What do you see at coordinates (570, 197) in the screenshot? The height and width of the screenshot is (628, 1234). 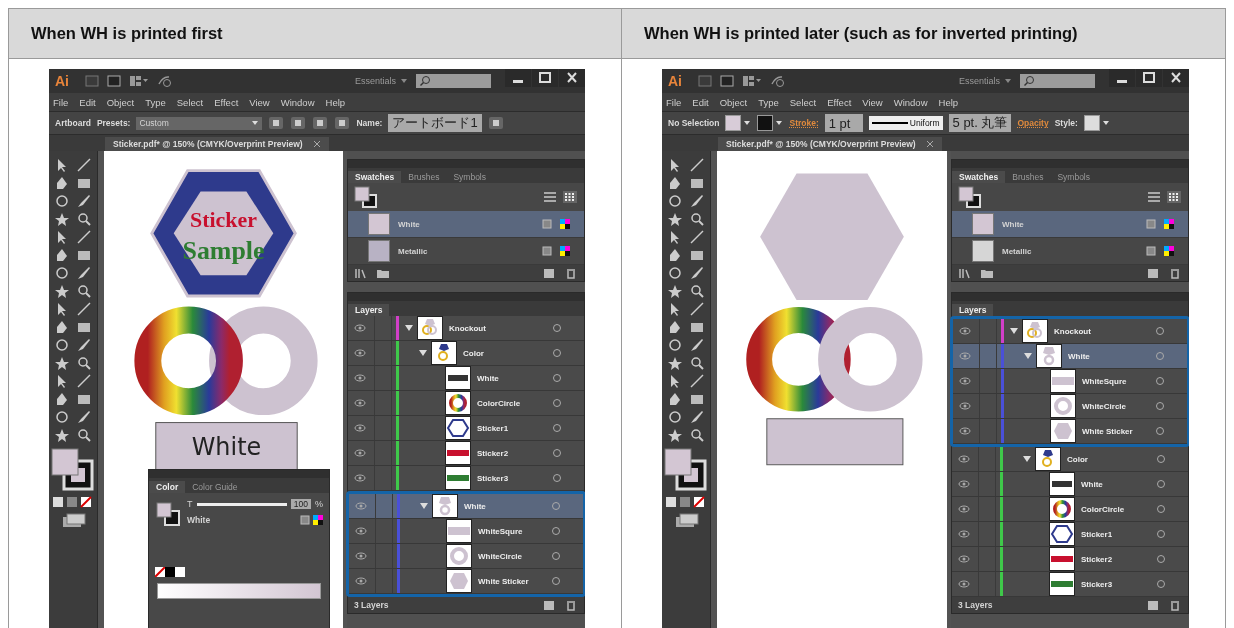 I see `grid-view-icon` at bounding box center [570, 197].